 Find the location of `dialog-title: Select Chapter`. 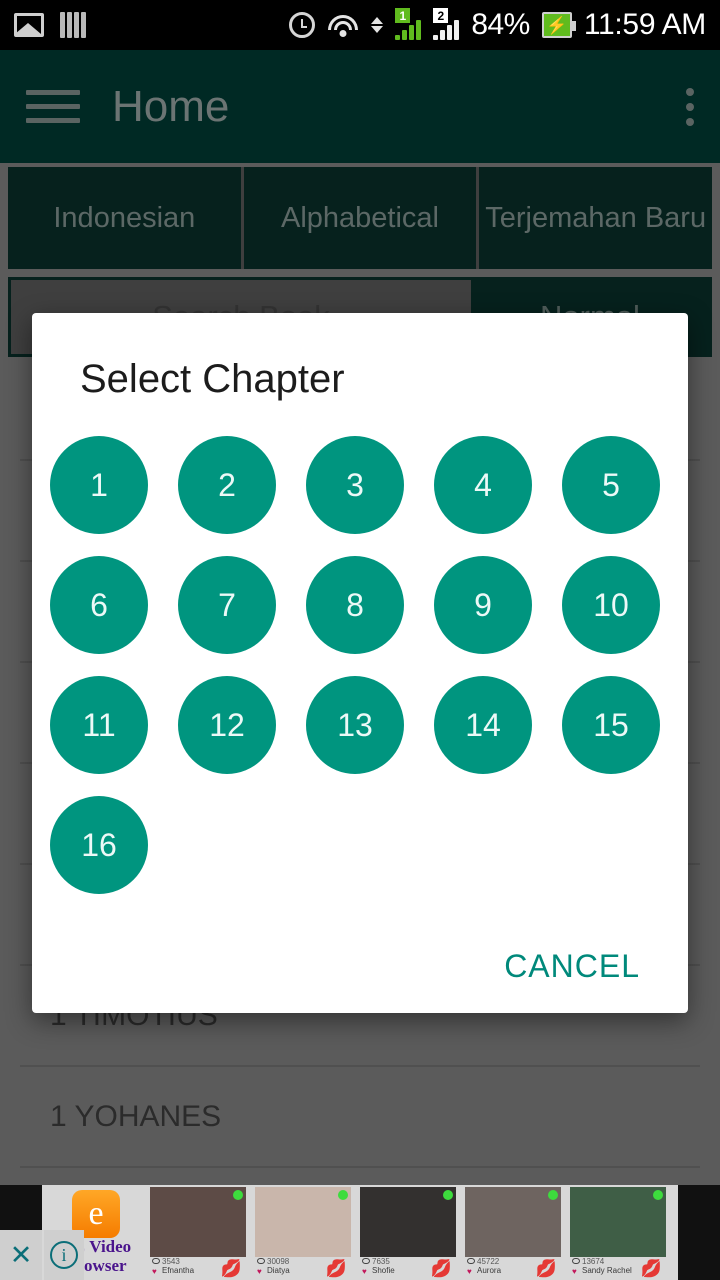

dialog-title: Select Chapter is located at coordinates (212, 379).